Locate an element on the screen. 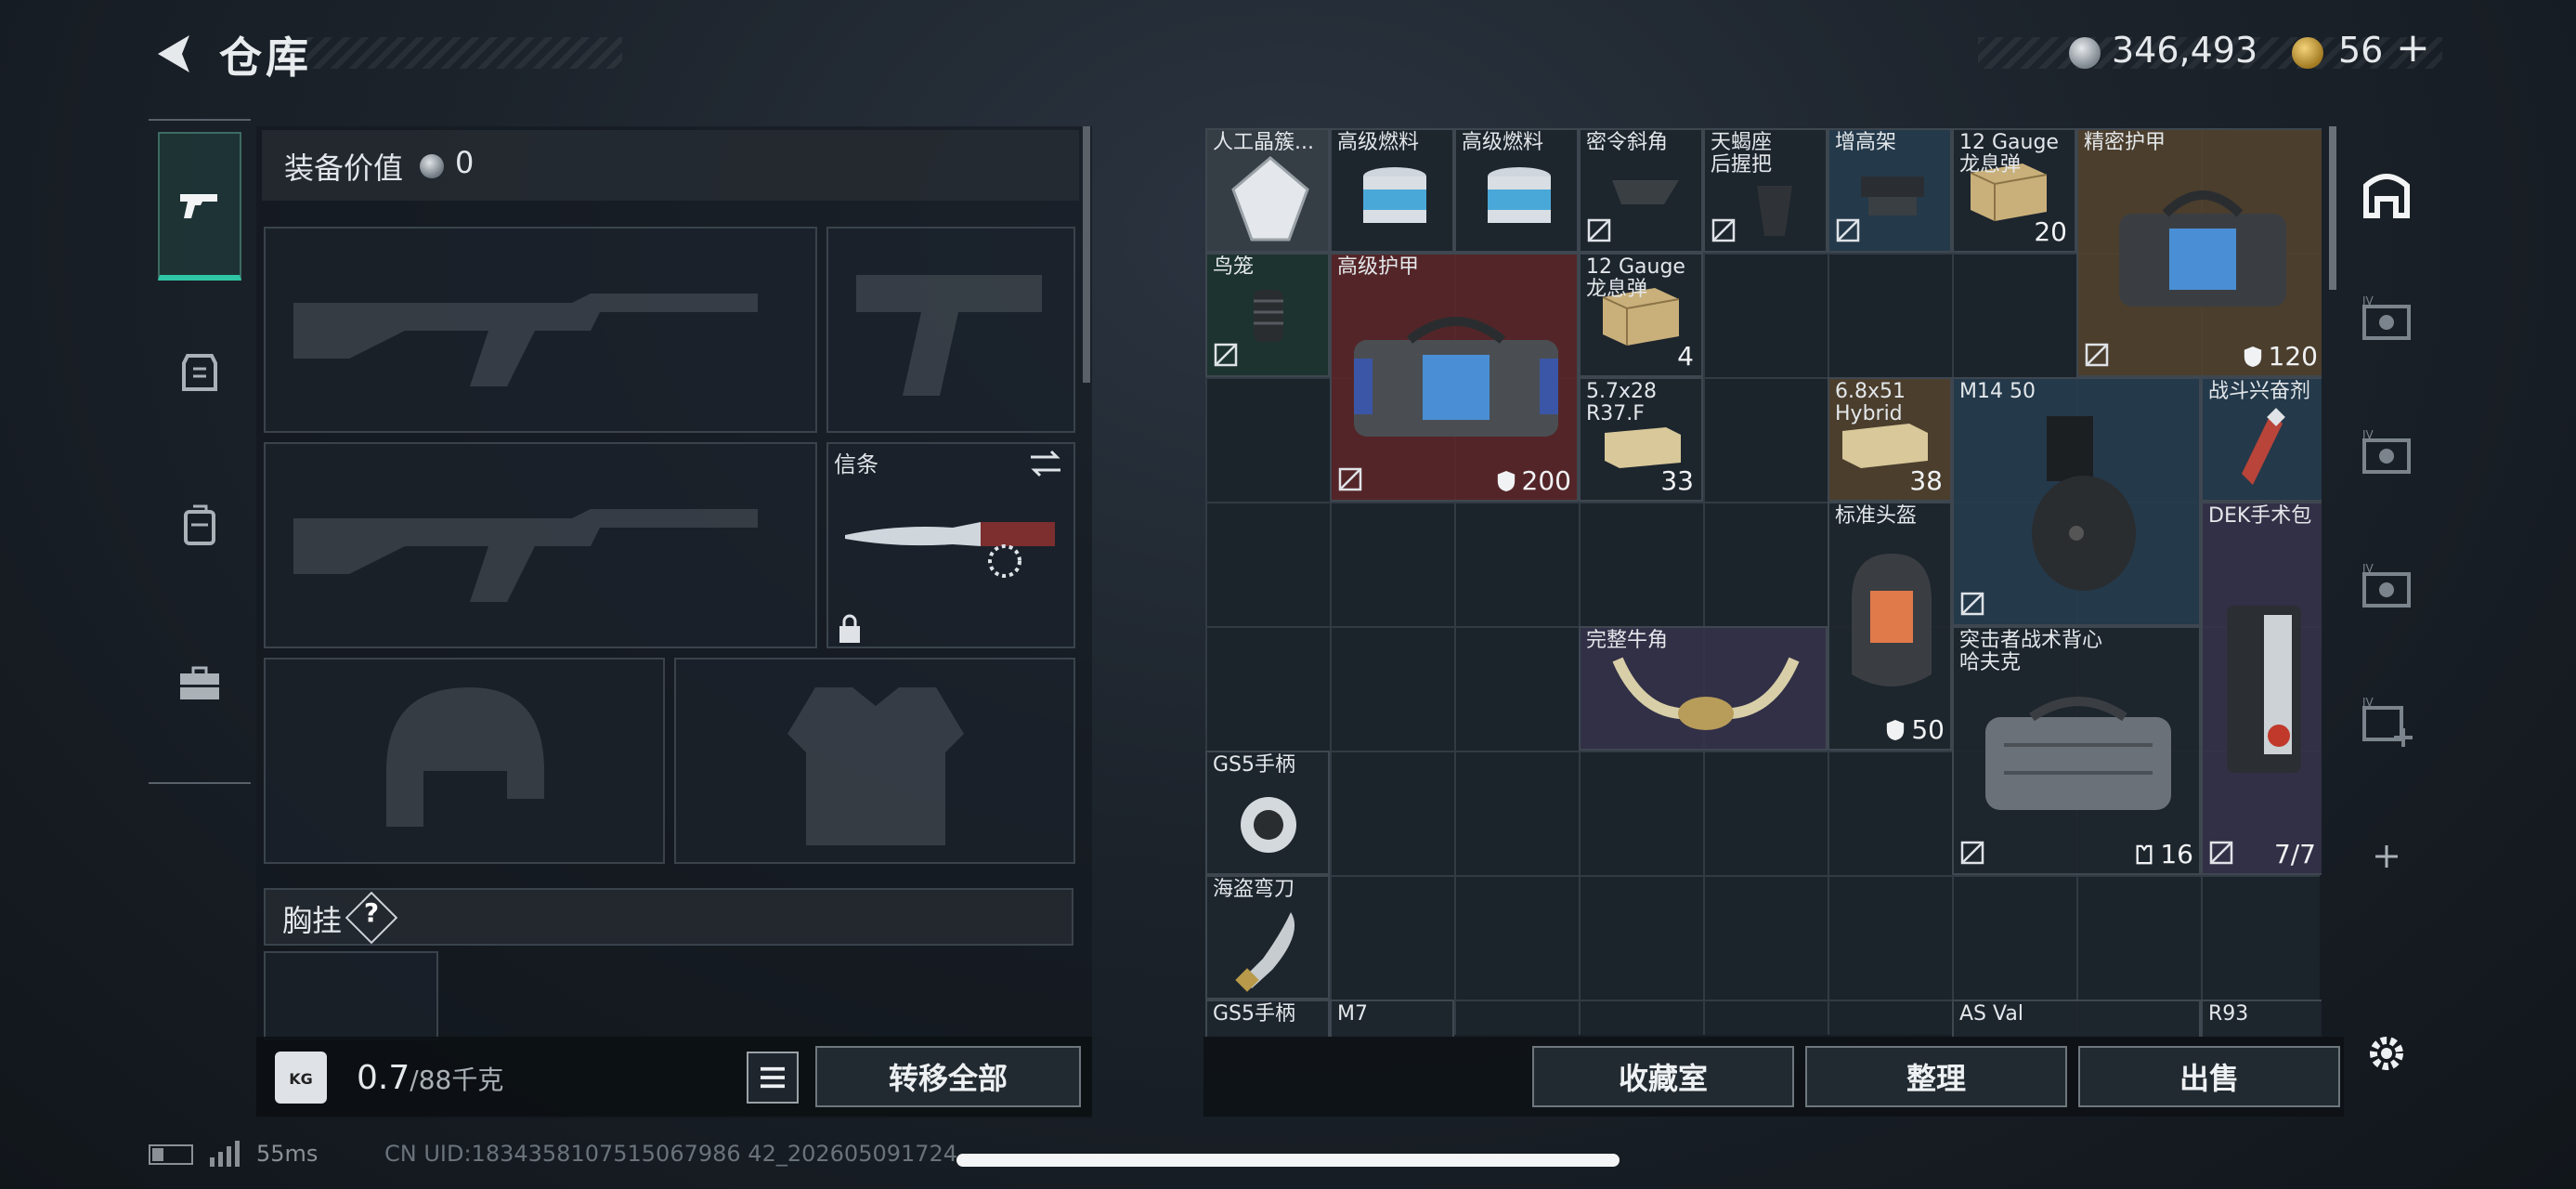  tab-armor is located at coordinates (199, 371).